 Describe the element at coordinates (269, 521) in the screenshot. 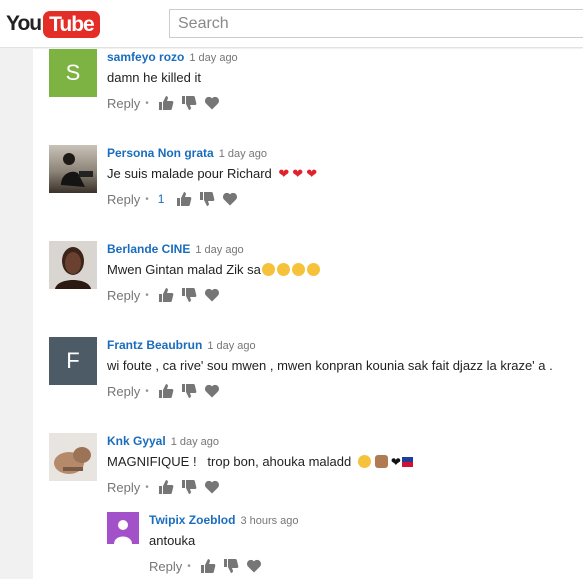

I see `comment-time: 3 hours ago` at that location.